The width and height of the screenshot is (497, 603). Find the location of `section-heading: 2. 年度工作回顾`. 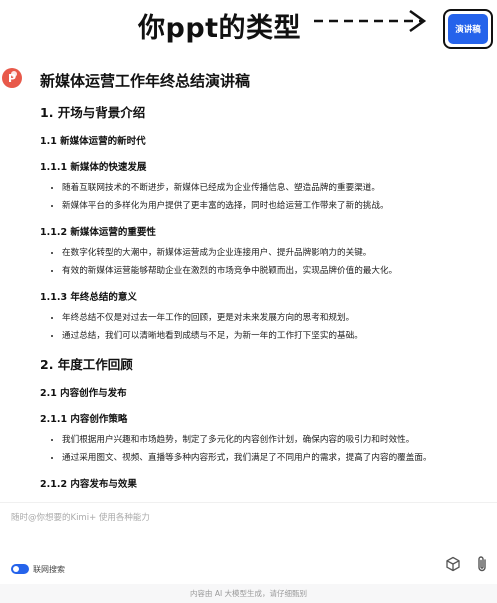

section-heading: 2. 年度工作回顾 is located at coordinates (86, 364).